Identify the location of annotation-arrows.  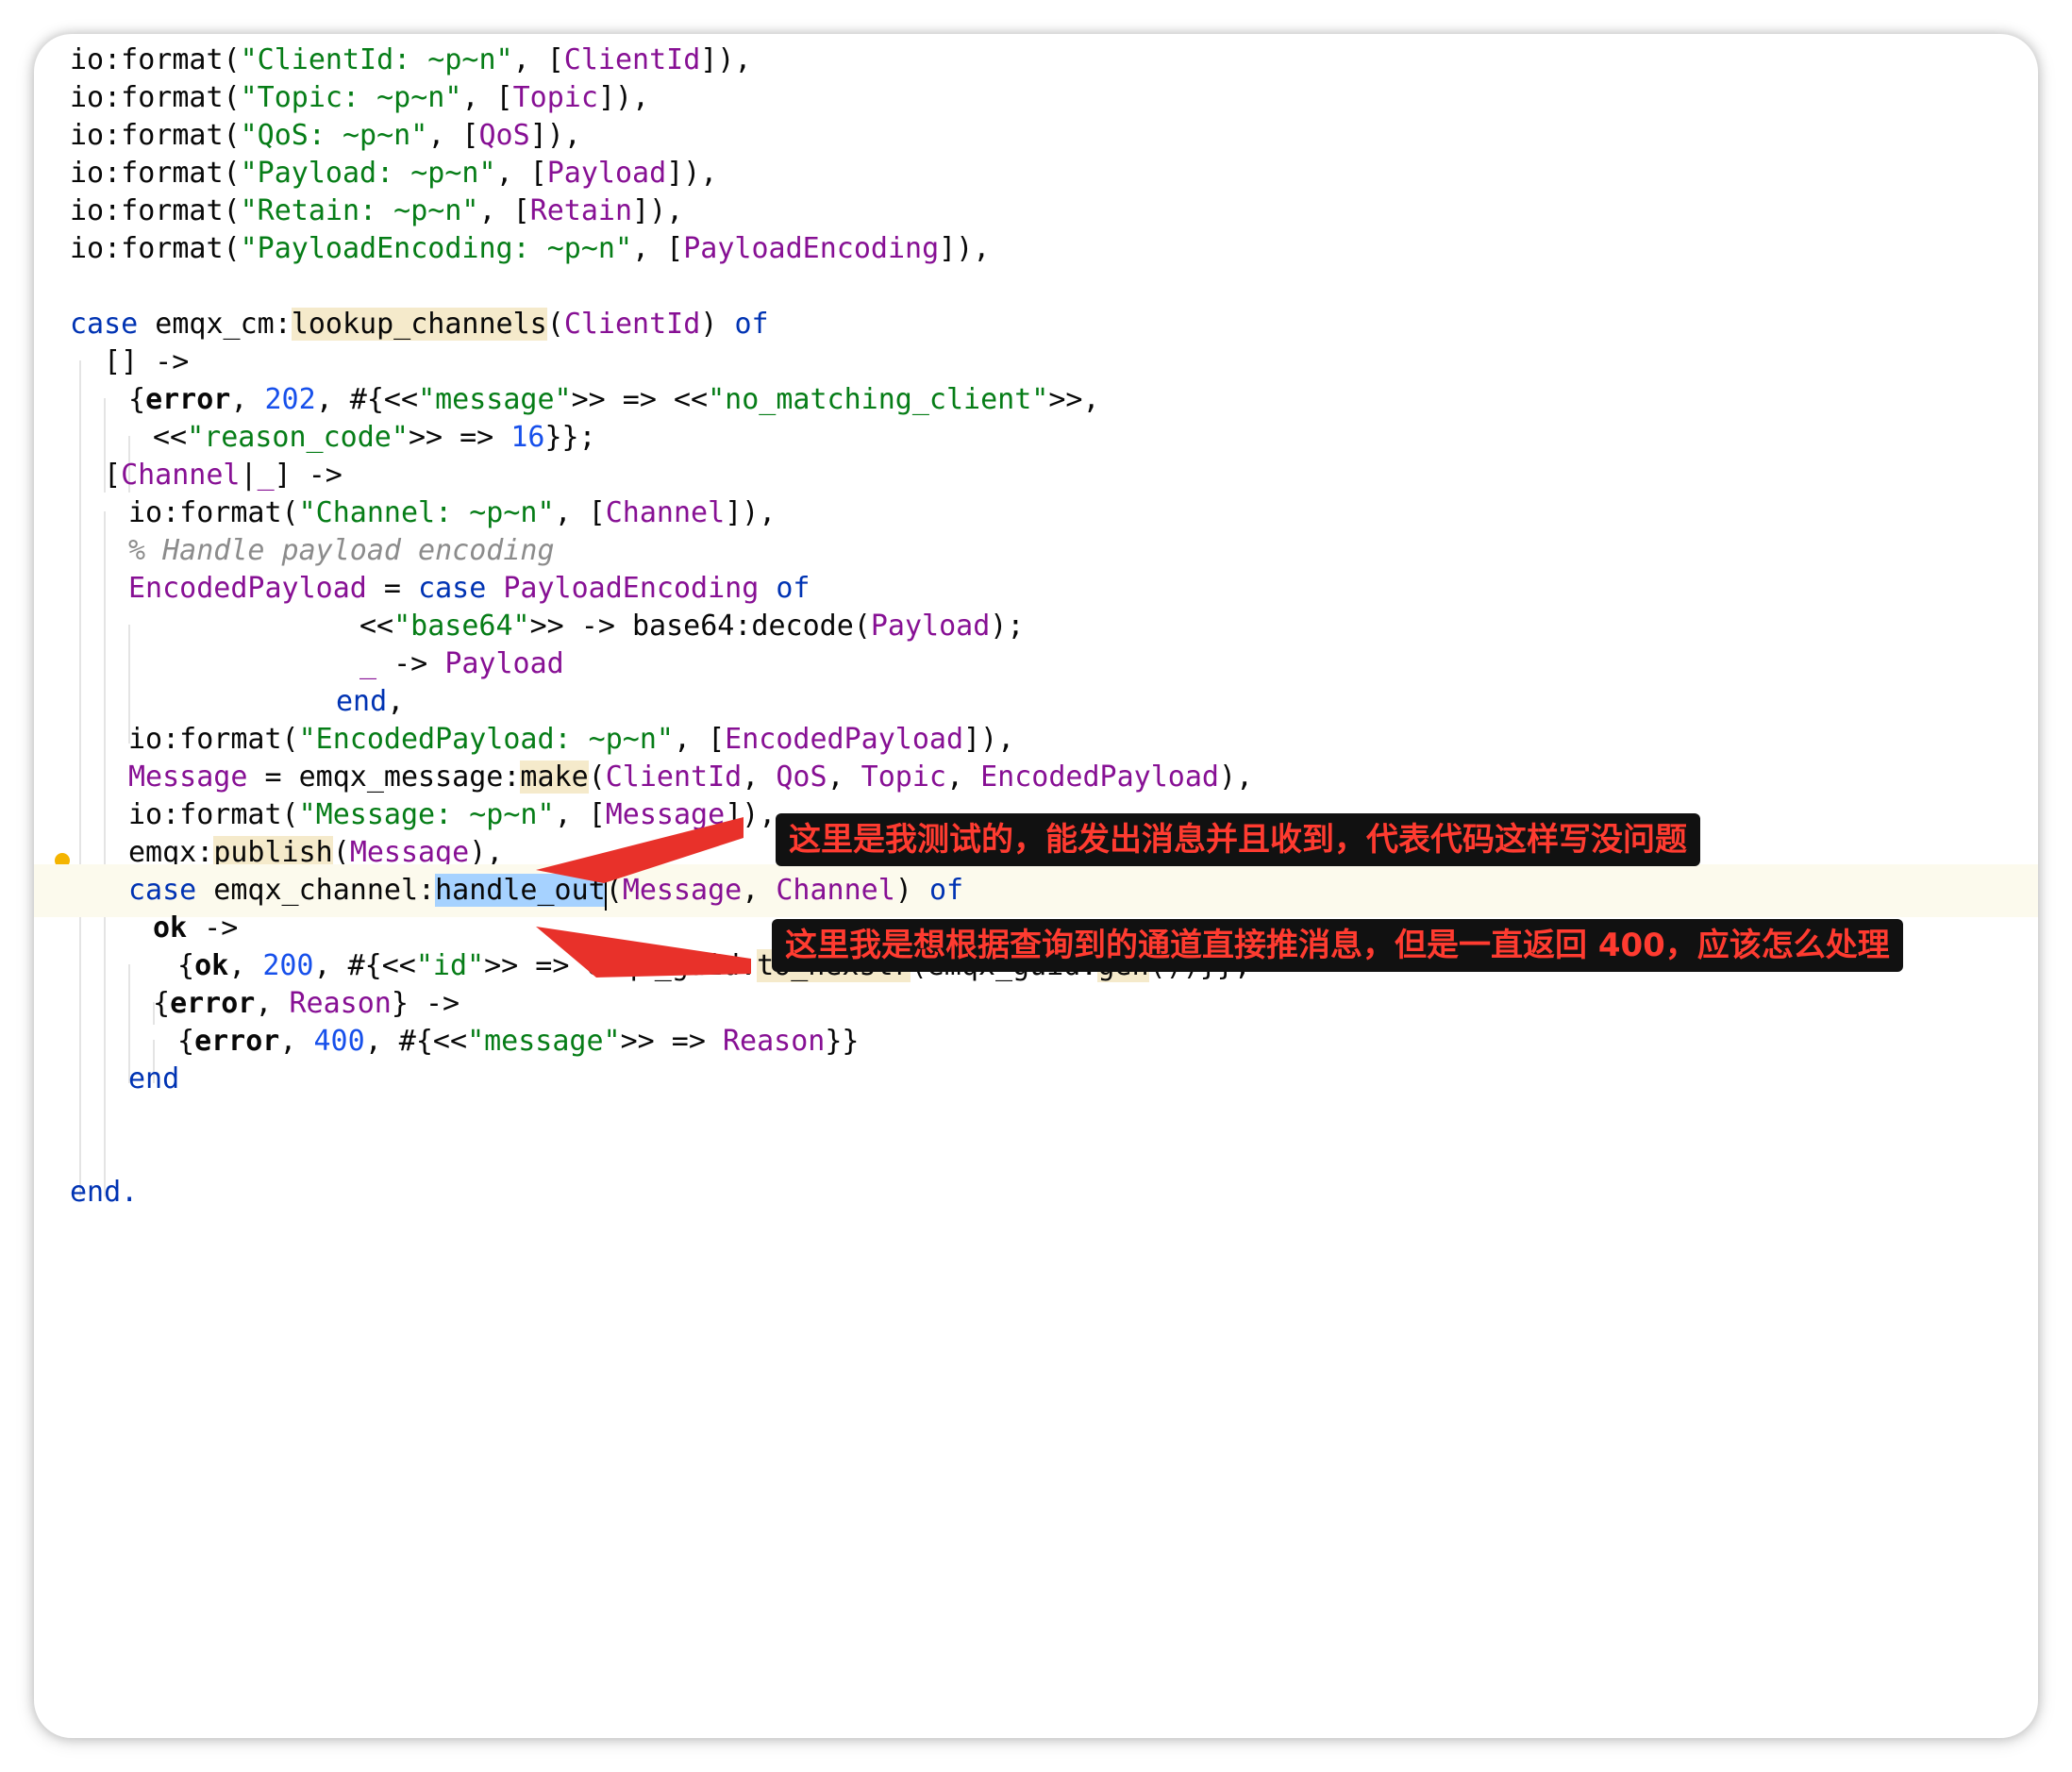
(643, 897).